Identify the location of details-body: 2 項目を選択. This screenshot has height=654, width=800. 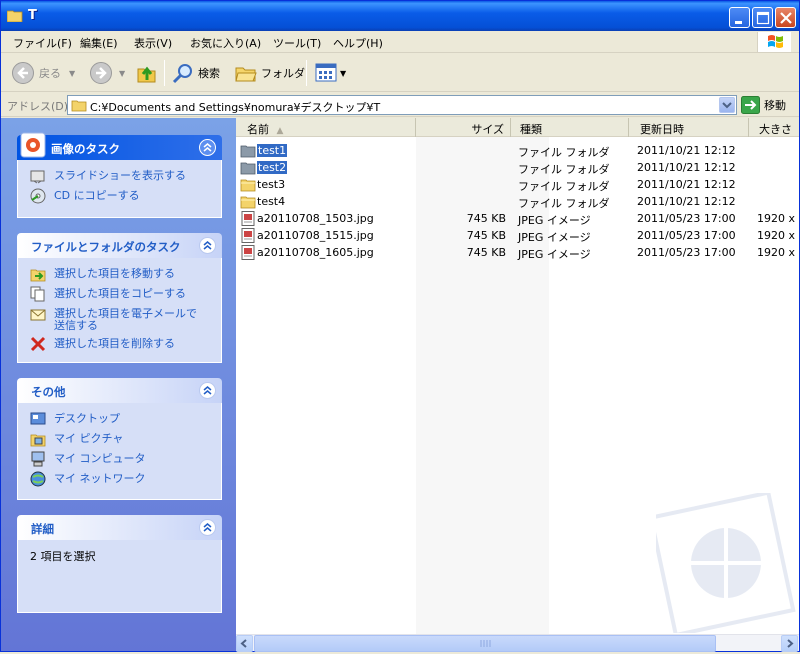
(119, 576).